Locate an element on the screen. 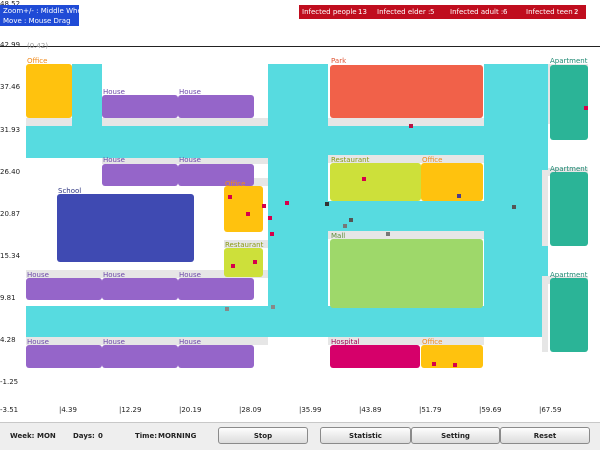  y-tick-label: -3.51 is located at coordinates (9, 410).